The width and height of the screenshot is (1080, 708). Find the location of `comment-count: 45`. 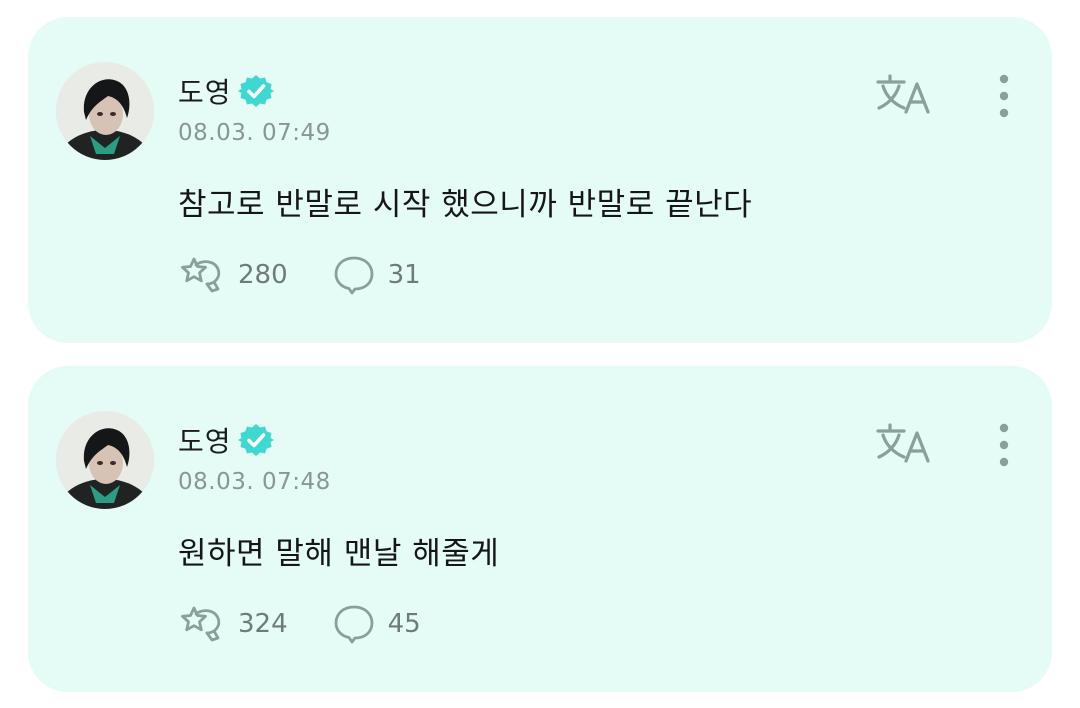

comment-count: 45 is located at coordinates (404, 624).